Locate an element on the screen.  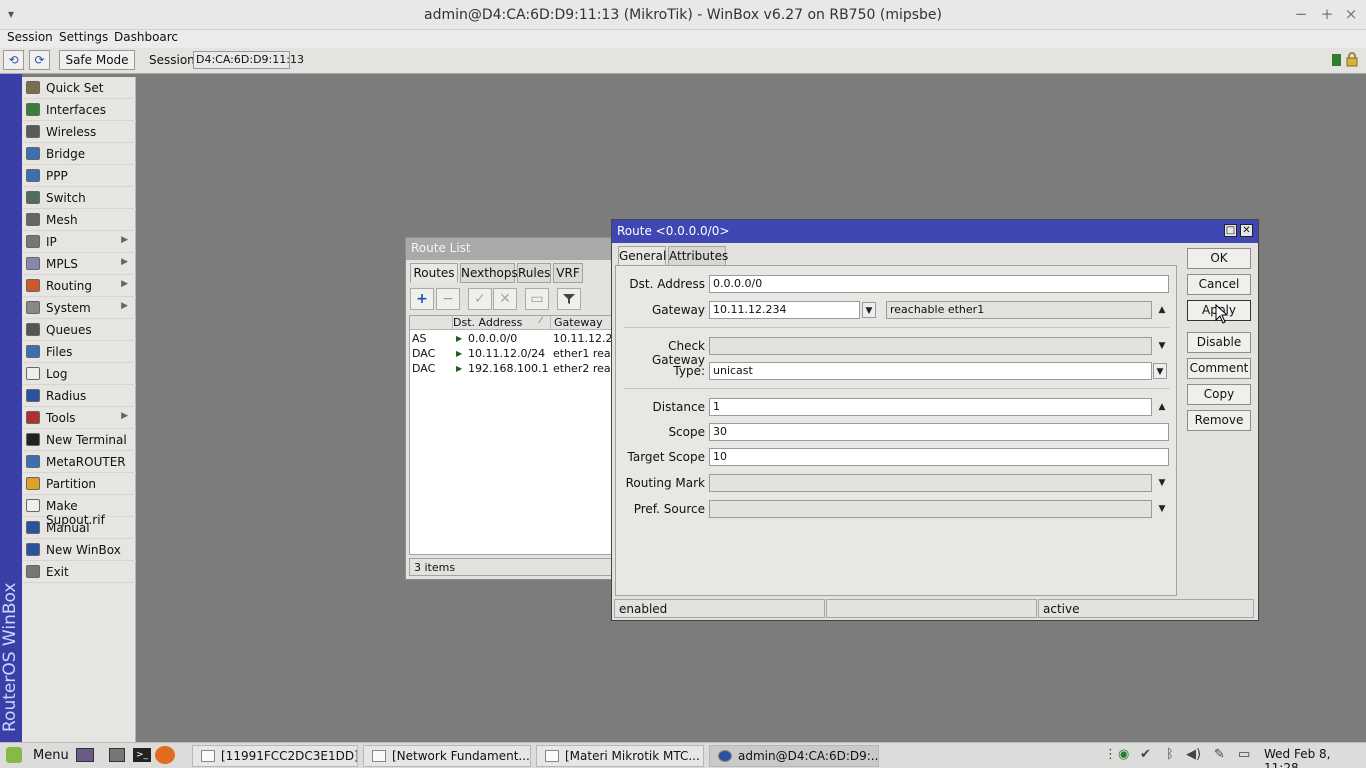
sidebar-item-log: Log is located at coordinates (79, 374).